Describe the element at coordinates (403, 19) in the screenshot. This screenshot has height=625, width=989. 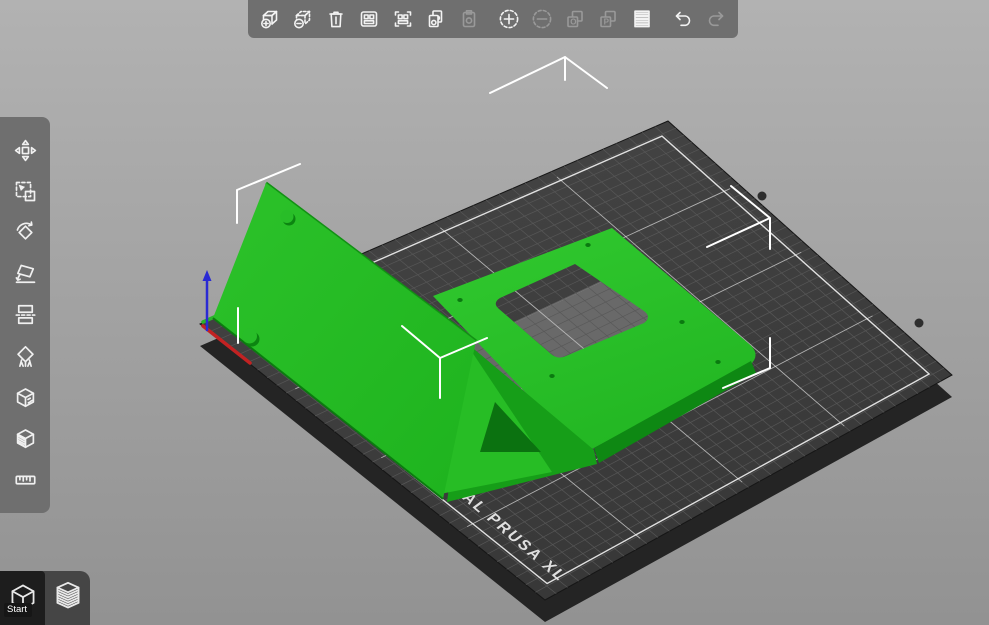
I see `arrange-selection-icon` at that location.